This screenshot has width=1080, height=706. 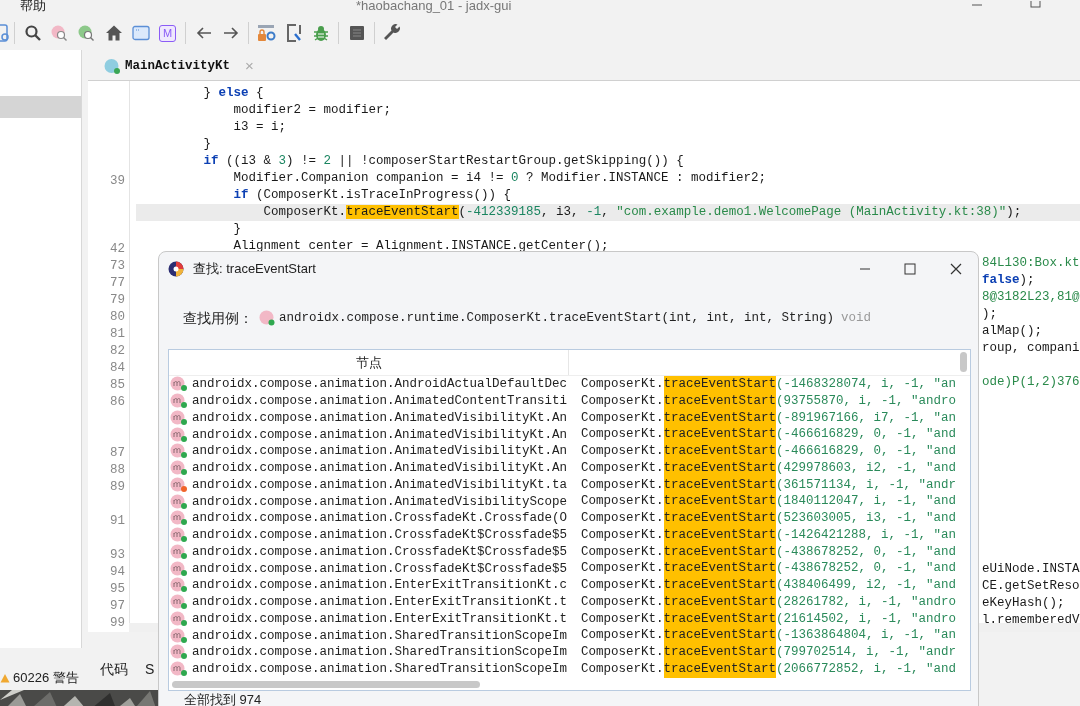 I want to click on usage-cell: ComposerKt.traceEventStart(-891967166, i7, -1, "an, so click(x=769, y=418).